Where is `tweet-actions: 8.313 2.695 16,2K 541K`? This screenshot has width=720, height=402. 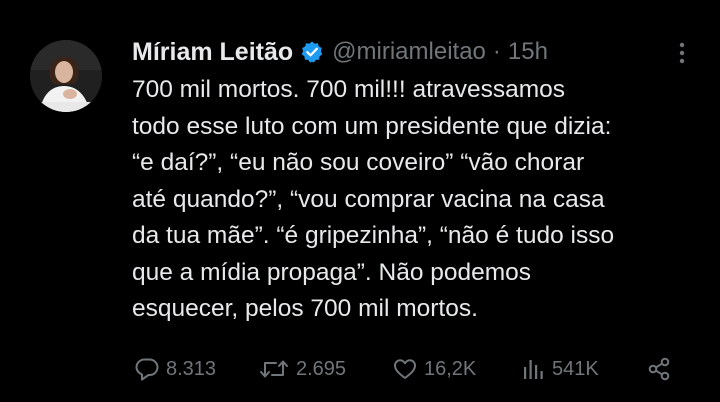 tweet-actions: 8.313 2.695 16,2K 541K is located at coordinates (409, 369).